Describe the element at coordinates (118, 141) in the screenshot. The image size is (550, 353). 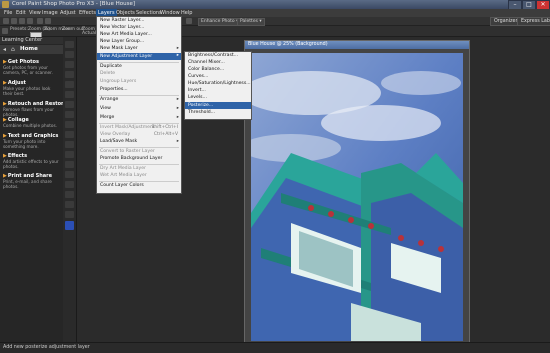
I see `menu-item-load-save-mask: Load/Save Mask` at that location.